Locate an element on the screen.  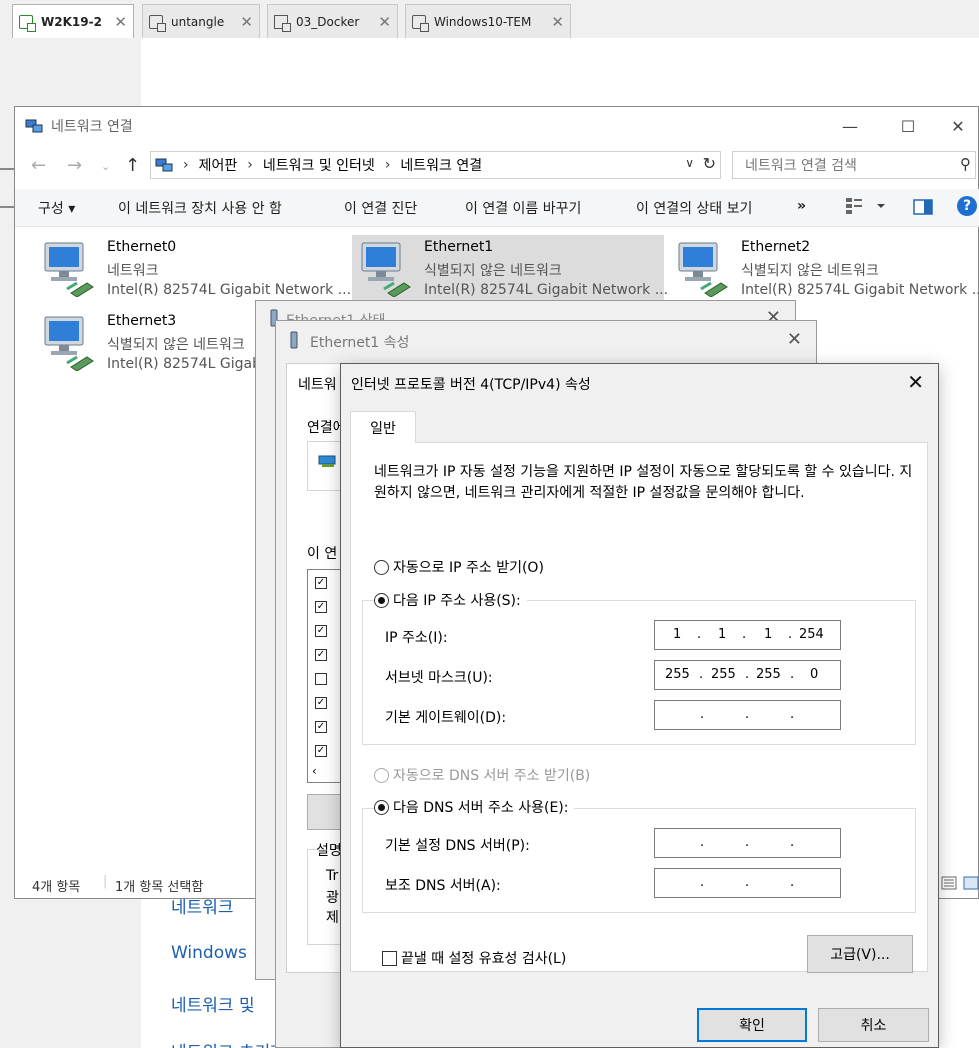
tab-general: 일반 is located at coordinates (383, 427).